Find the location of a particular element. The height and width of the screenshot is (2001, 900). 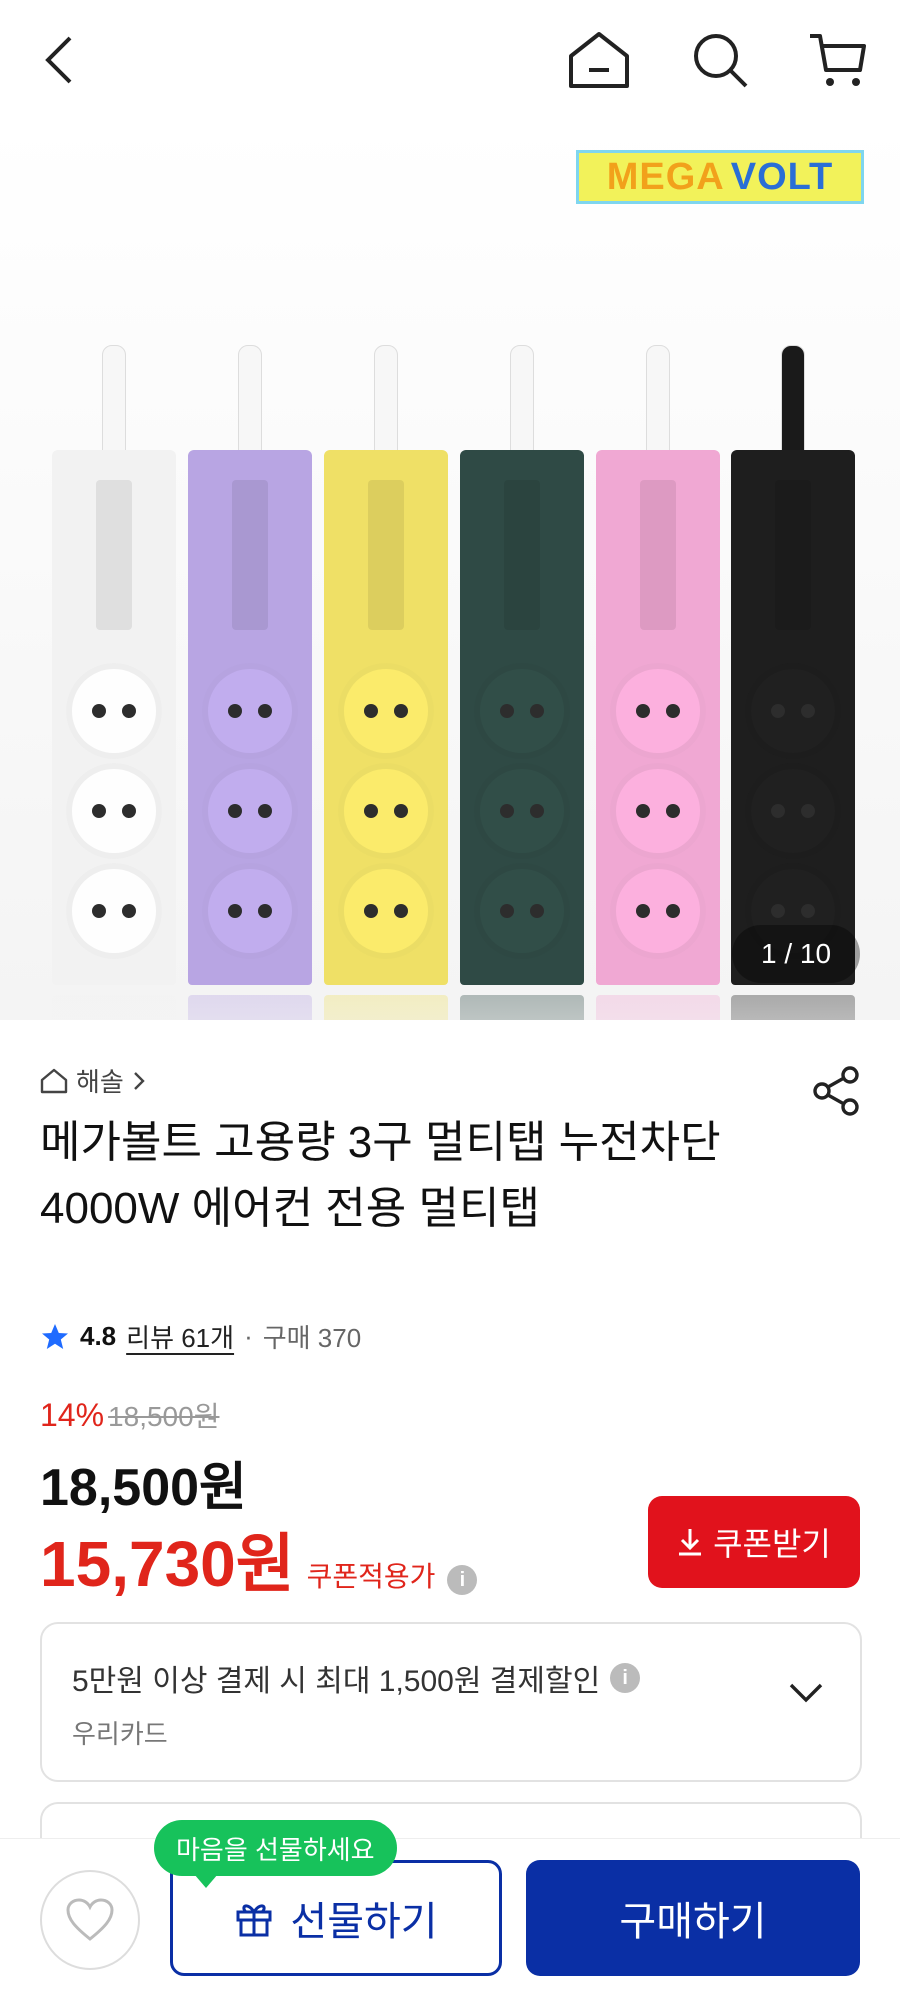

rating-row: 4.8 리뷰 61개 · 구매 370 is located at coordinates (200, 1336).